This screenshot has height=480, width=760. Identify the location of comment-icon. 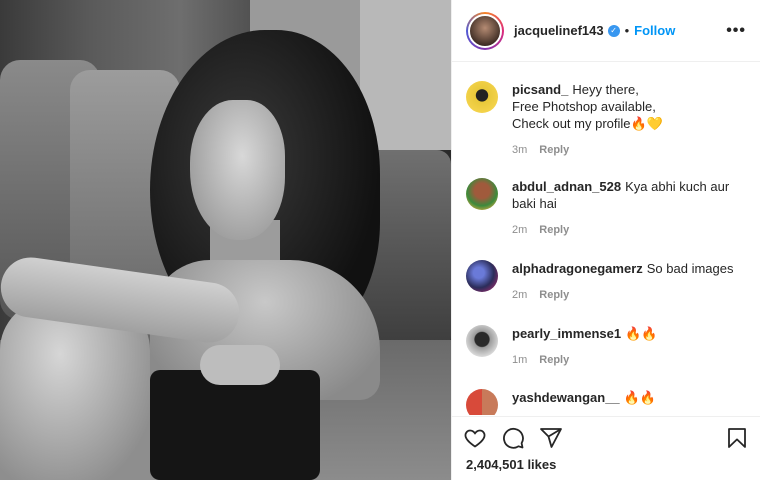
(513, 438).